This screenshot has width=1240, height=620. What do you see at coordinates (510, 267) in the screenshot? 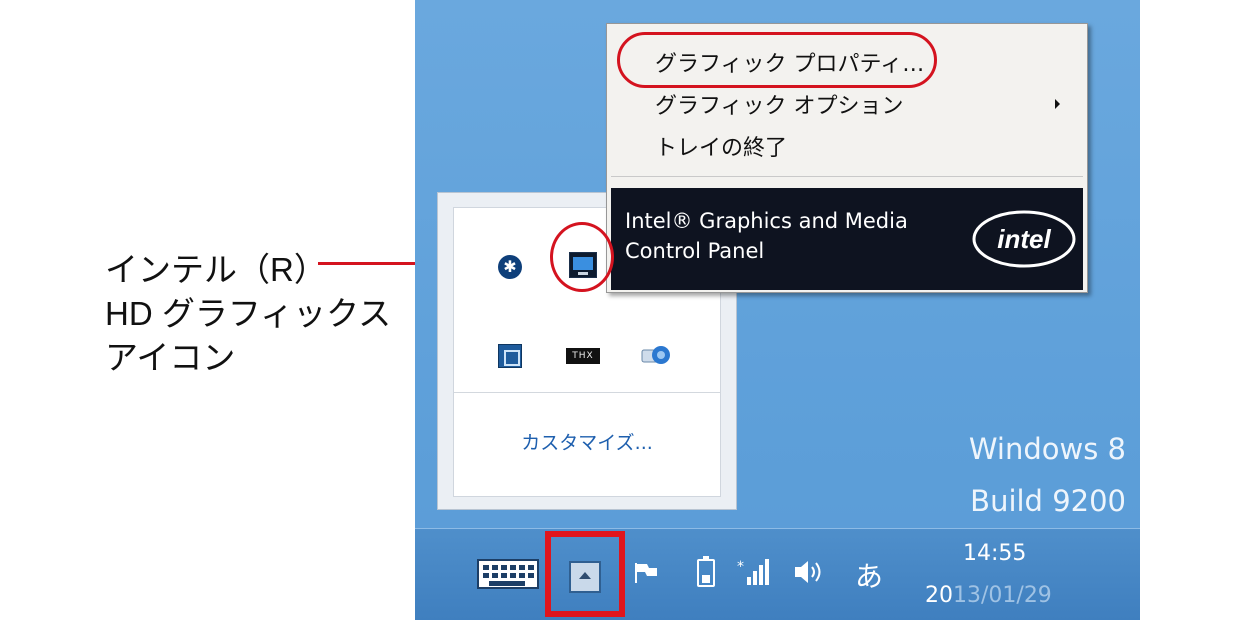
I see `bluetooth-icon: ✱` at bounding box center [510, 267].